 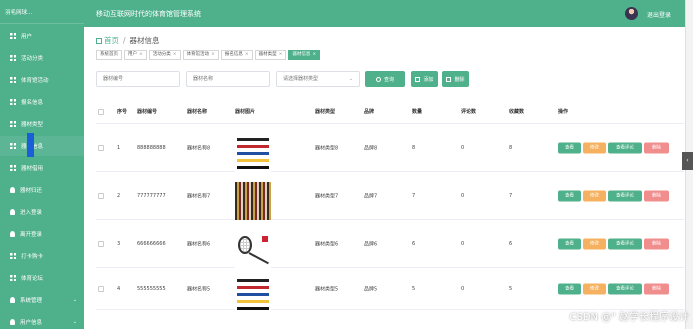 What do you see at coordinates (151, 195) in the screenshot?
I see `cell-code: 777777777` at bounding box center [151, 195].